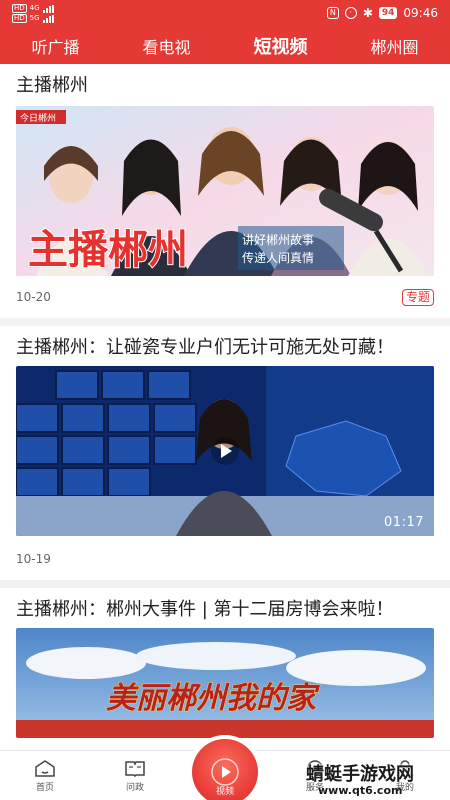 This screenshot has width=450, height=800. I want to click on tab-chenzhou-circle: 郴州圈, so click(394, 46).